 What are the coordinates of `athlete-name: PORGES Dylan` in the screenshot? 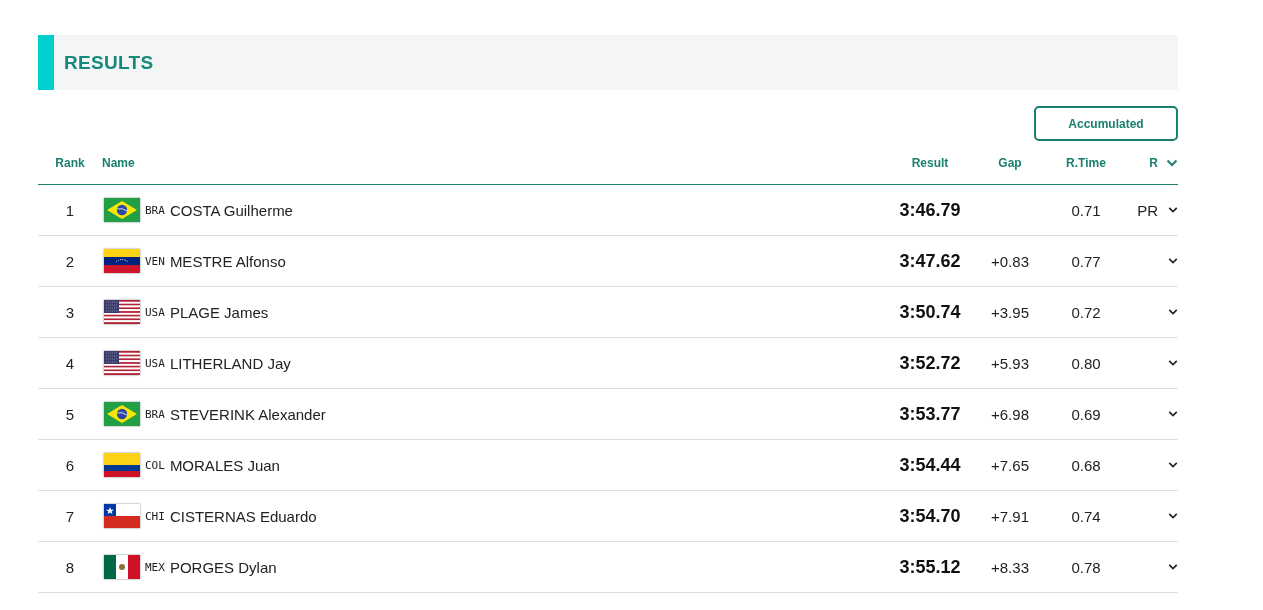 It's located at (223, 567).